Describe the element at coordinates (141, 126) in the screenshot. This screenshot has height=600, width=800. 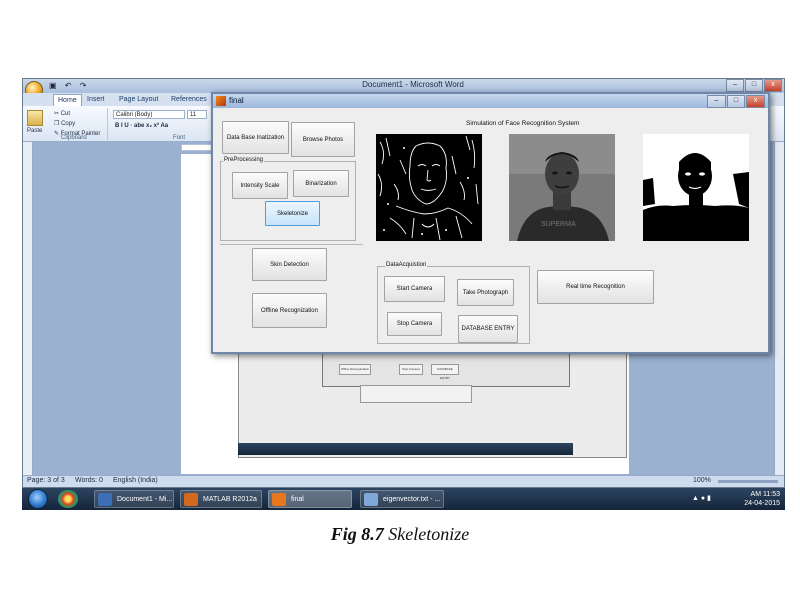
I see `font-format-buttons: B I U · abe x₂ x² Aa` at that location.